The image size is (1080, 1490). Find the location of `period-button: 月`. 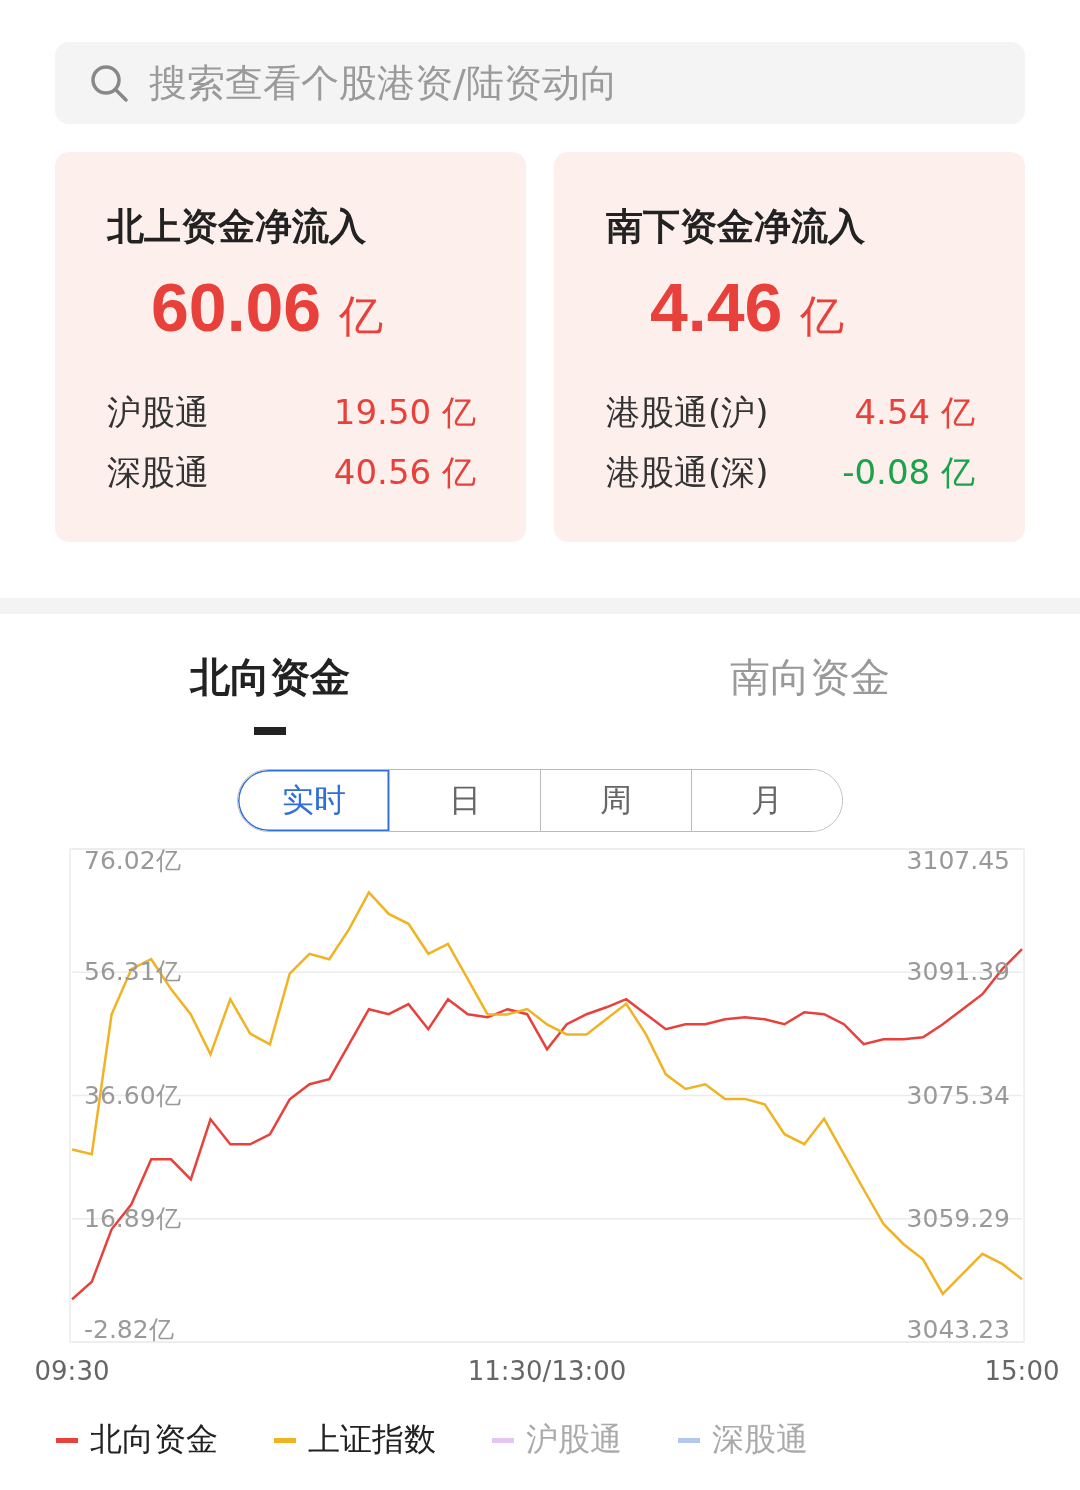

period-button: 月 is located at coordinates (766, 800).